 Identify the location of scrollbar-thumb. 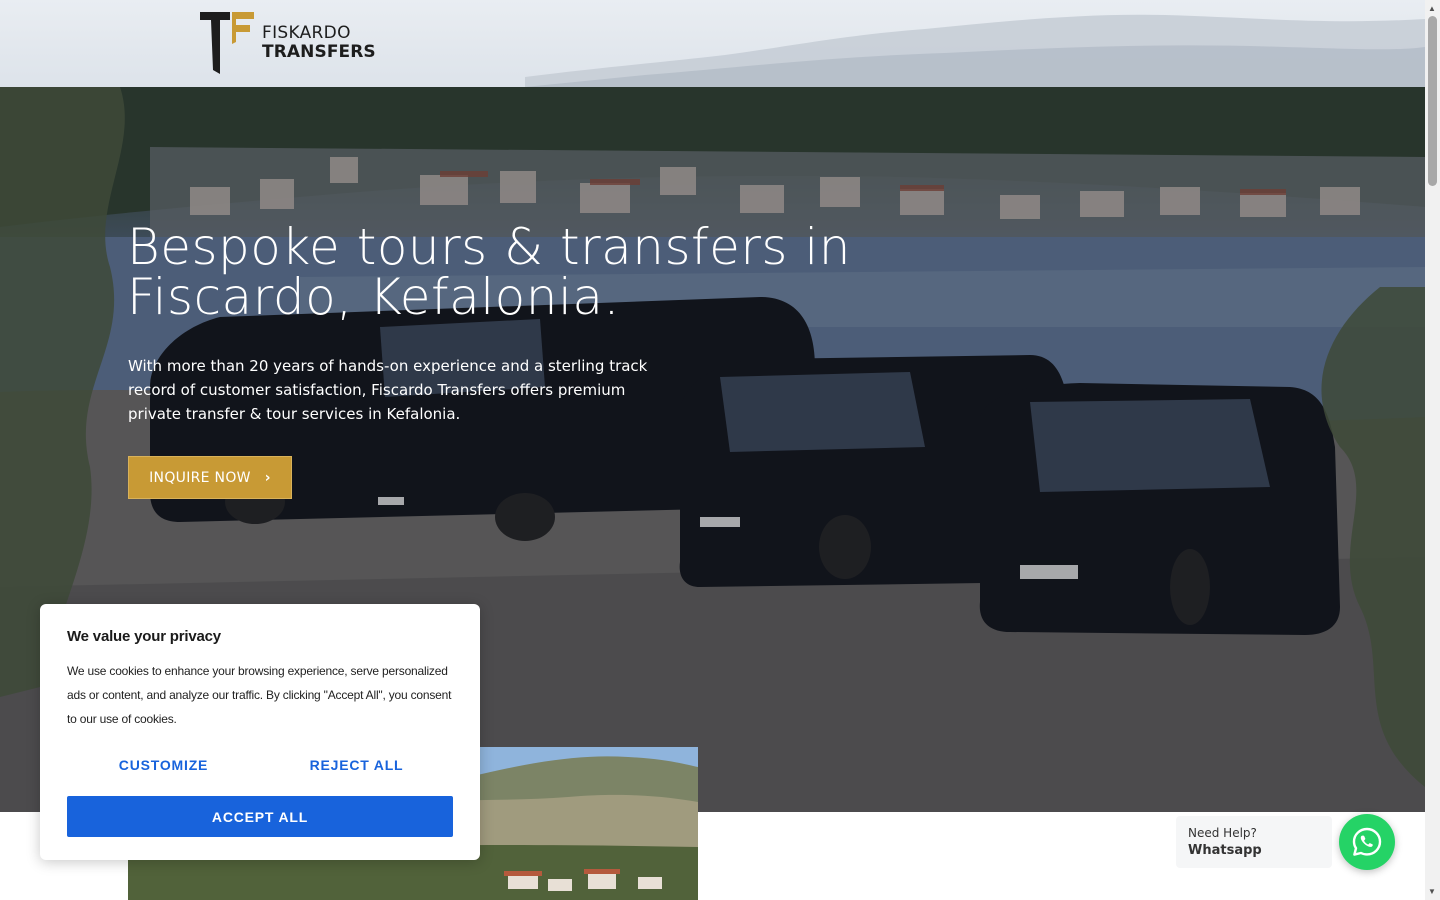
(1432, 101).